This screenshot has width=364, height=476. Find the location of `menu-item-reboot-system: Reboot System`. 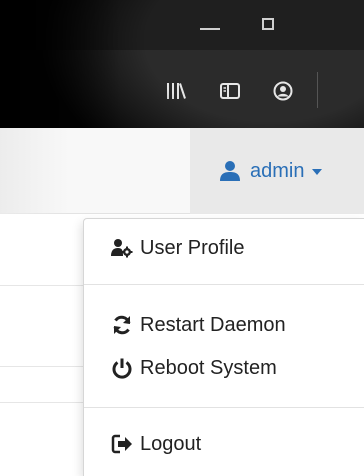

menu-item-reboot-system: Reboot System is located at coordinates (224, 368).